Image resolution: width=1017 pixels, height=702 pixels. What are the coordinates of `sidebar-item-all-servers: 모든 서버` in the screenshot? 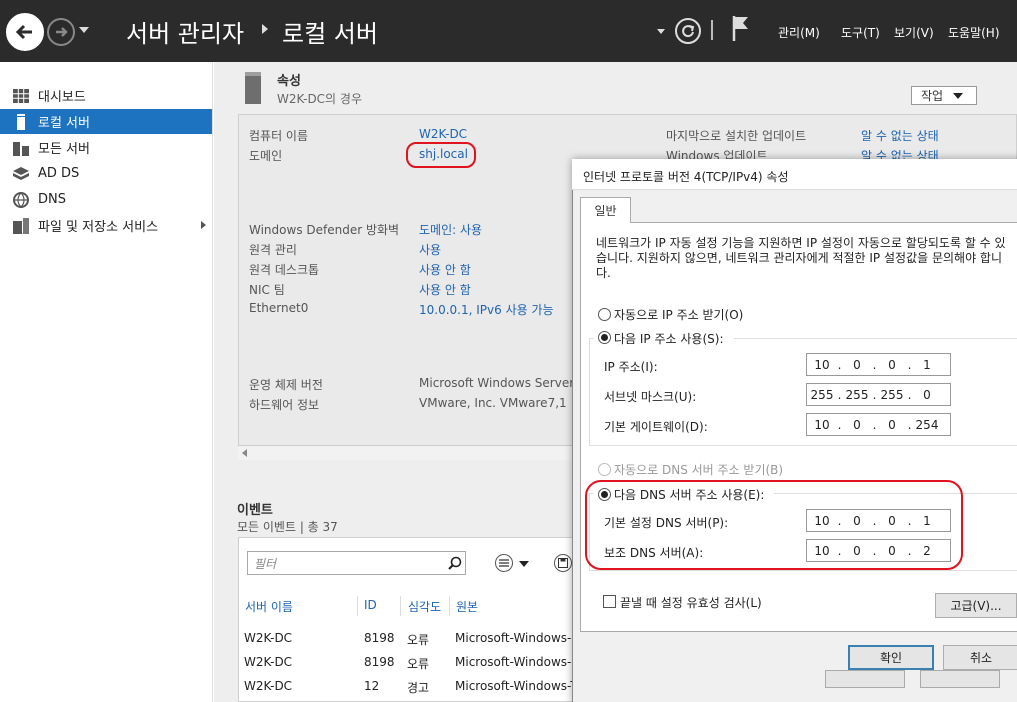 It's located at (106, 147).